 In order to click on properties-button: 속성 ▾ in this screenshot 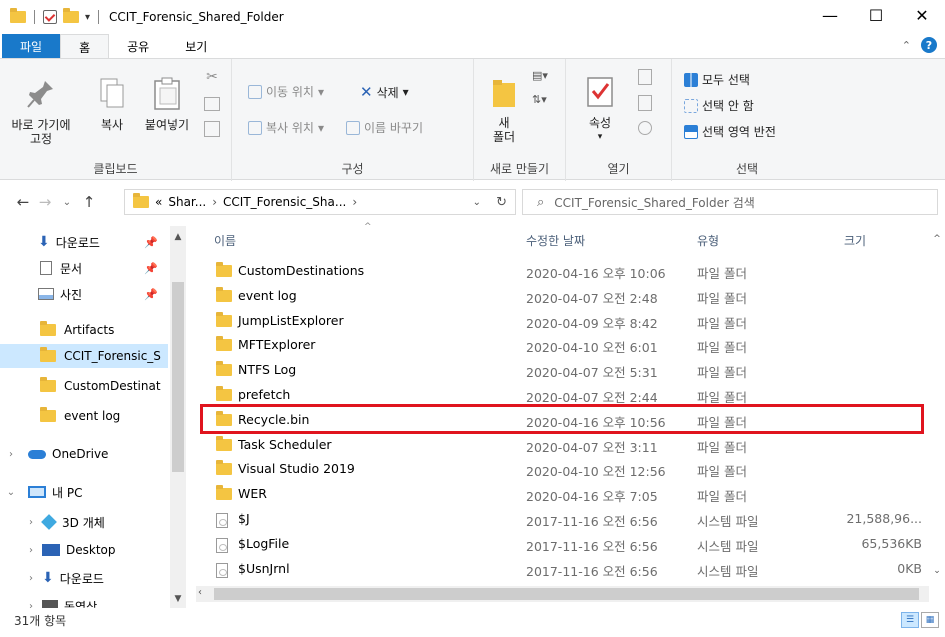, I will do `click(600, 109)`.